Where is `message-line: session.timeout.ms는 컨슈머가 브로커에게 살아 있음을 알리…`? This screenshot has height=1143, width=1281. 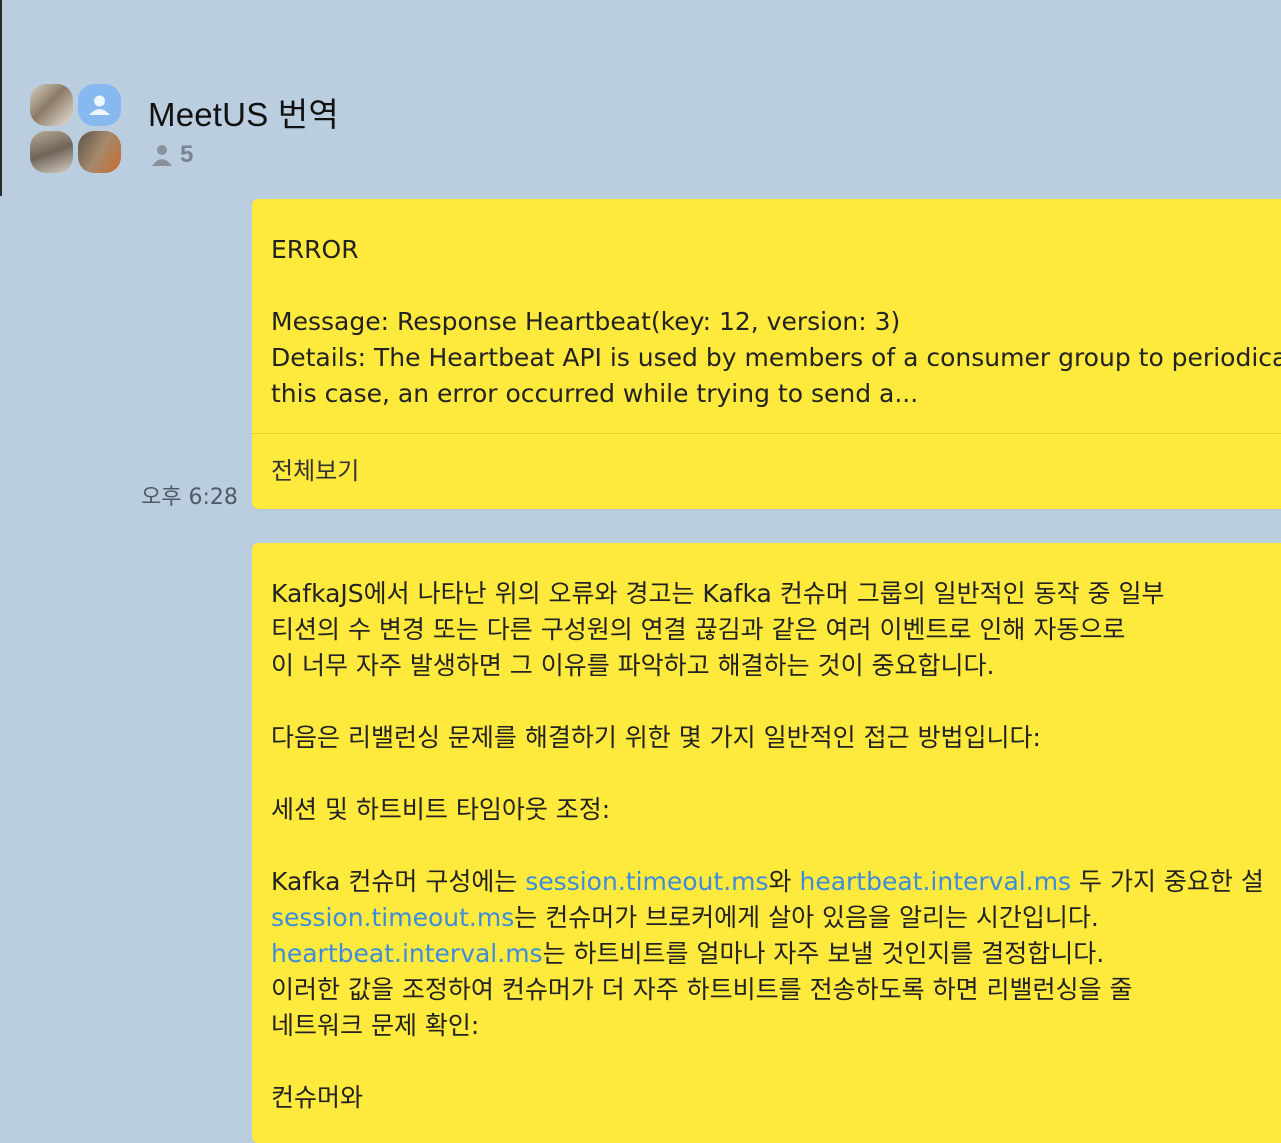
message-line: session.timeout.ms는 컨슈머가 브로커에게 살아 있음을 알리… is located at coordinates (767, 918).